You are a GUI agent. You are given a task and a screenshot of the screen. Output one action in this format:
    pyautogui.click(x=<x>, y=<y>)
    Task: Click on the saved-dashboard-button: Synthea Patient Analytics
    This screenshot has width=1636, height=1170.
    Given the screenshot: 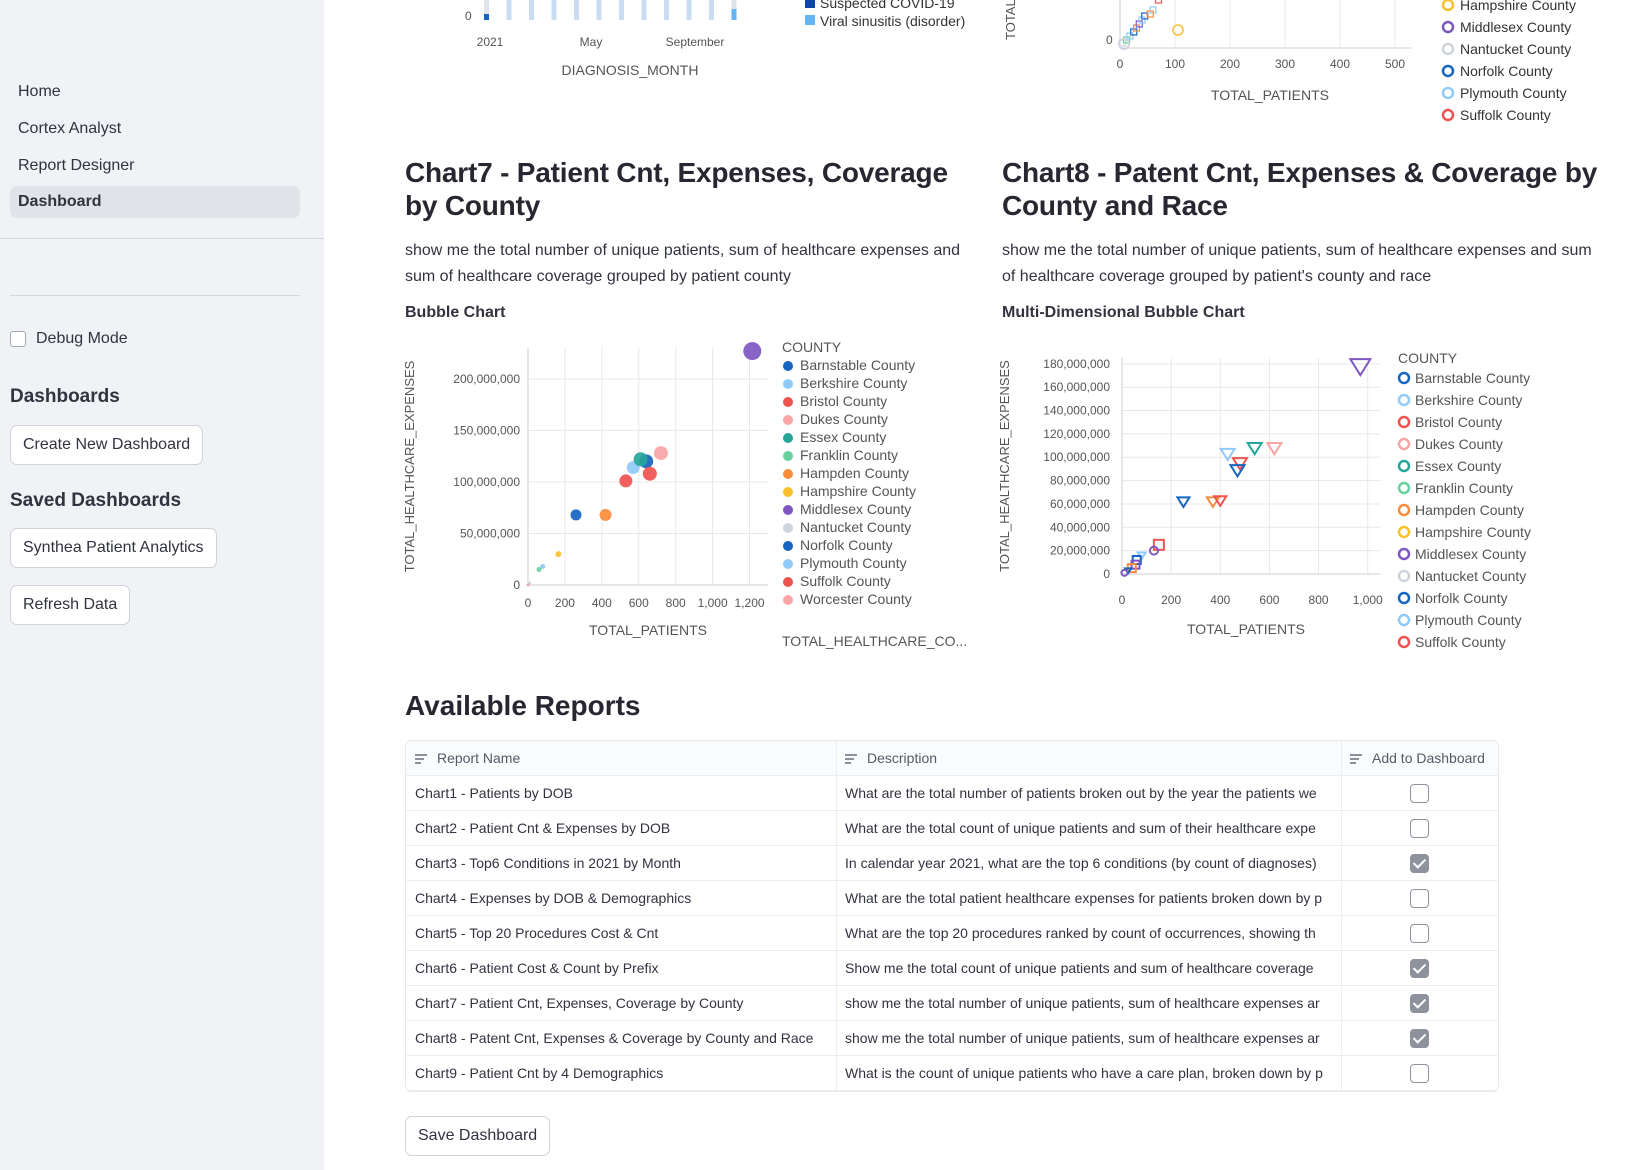 What is the action you would take?
    pyautogui.click(x=113, y=548)
    